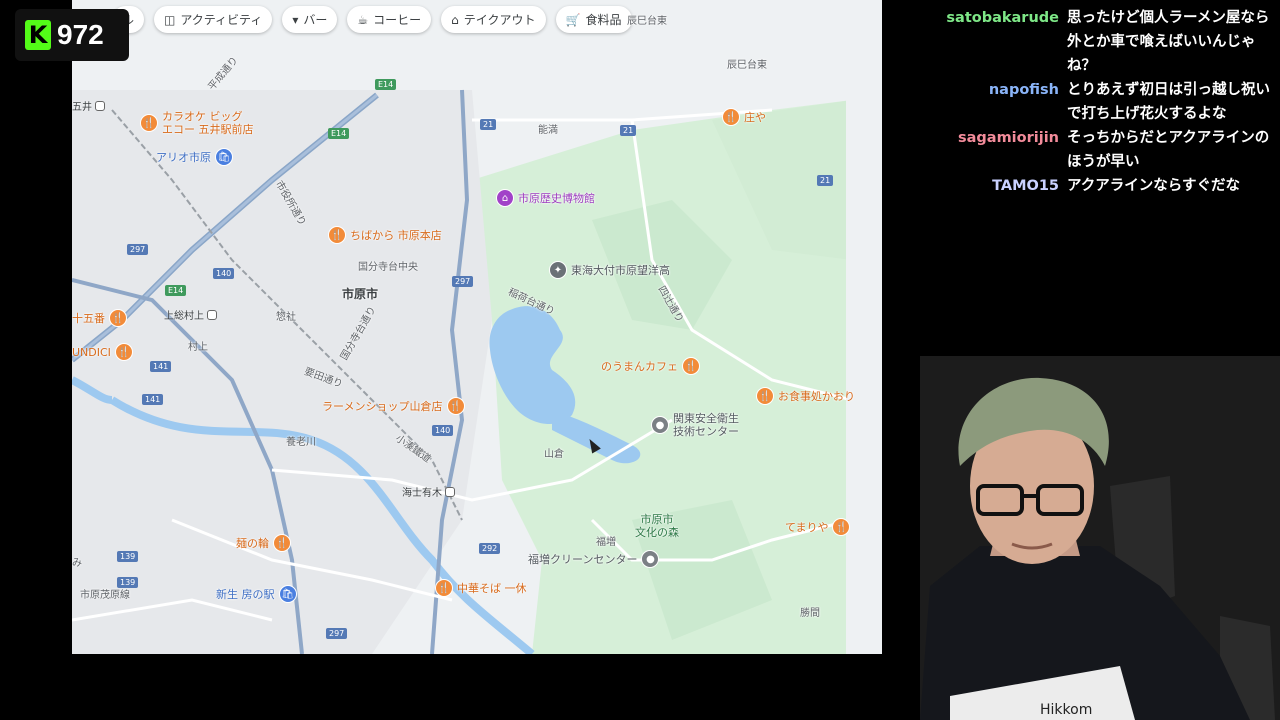 The height and width of the screenshot is (720, 1280). What do you see at coordinates (558, 270) in the screenshot?
I see `school-pin-icon: ✦` at bounding box center [558, 270].